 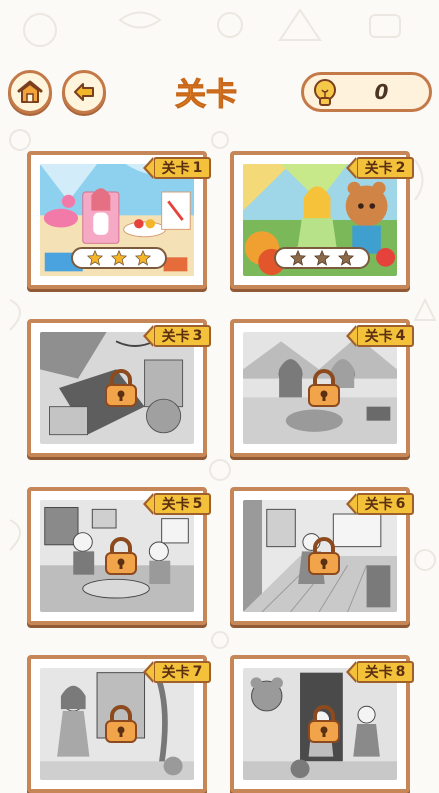 I want to click on level-badge-7: 关卡 7, so click(x=177, y=672).